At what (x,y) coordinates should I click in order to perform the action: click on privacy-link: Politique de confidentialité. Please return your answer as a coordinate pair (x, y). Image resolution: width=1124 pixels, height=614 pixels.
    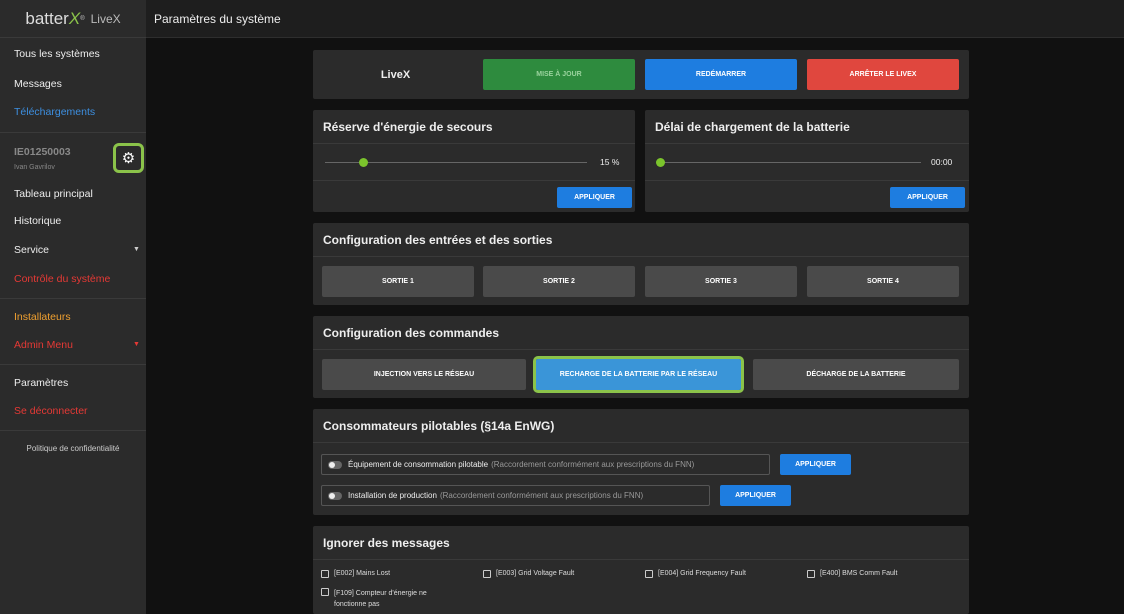
    Looking at the image, I should click on (73, 448).